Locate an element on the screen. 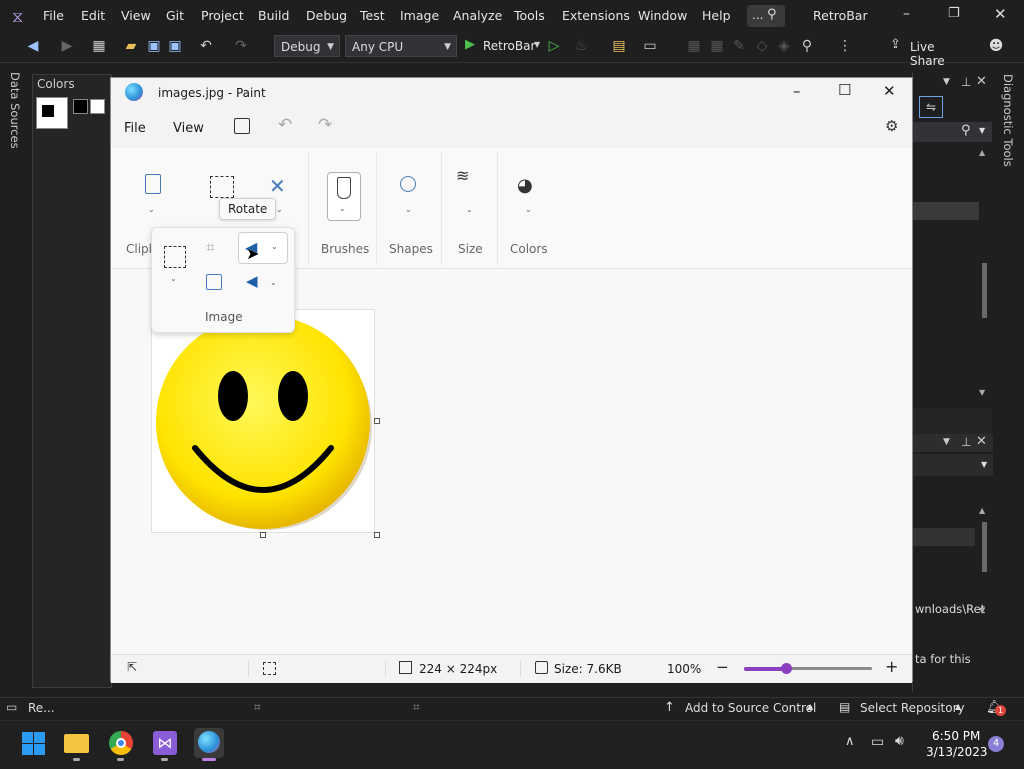  zoom-out-icon: − is located at coordinates (722, 667).